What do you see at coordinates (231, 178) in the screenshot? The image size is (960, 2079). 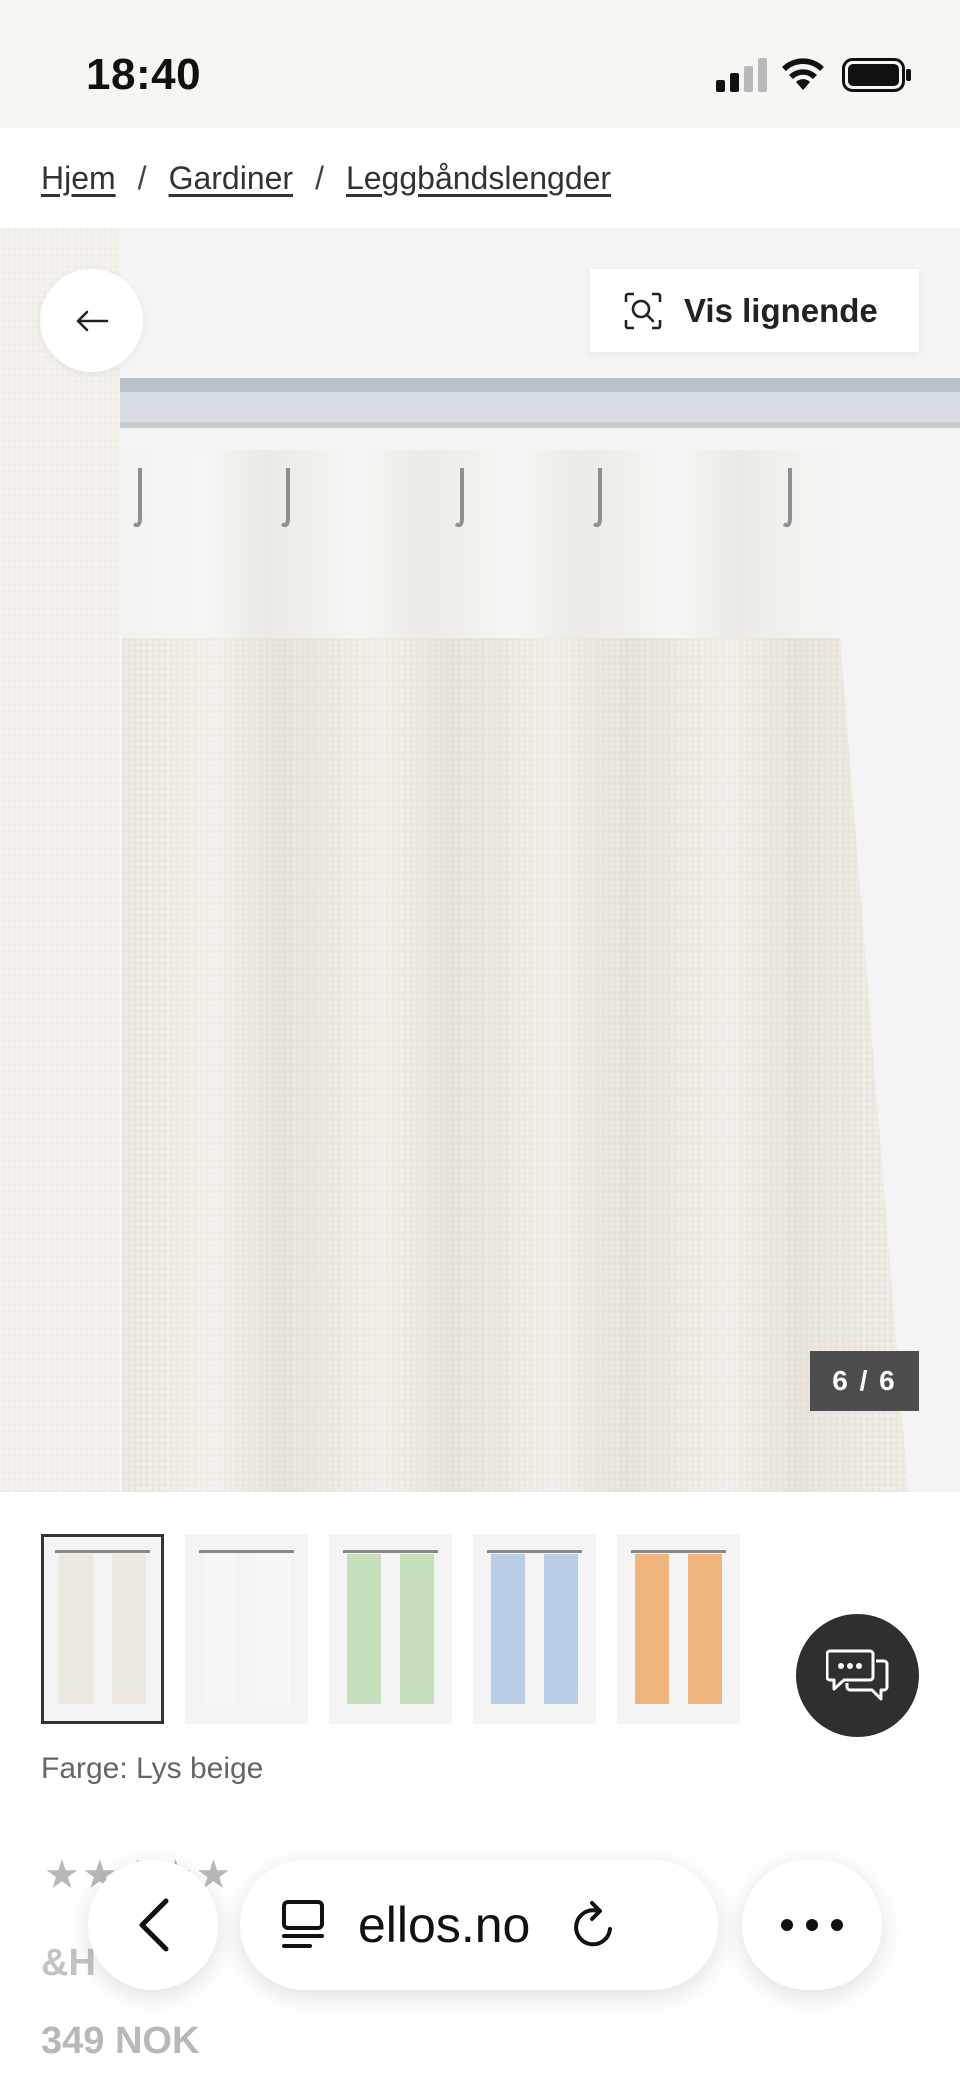 I see `breadcrumb-link-gardiner: Gardiner` at bounding box center [231, 178].